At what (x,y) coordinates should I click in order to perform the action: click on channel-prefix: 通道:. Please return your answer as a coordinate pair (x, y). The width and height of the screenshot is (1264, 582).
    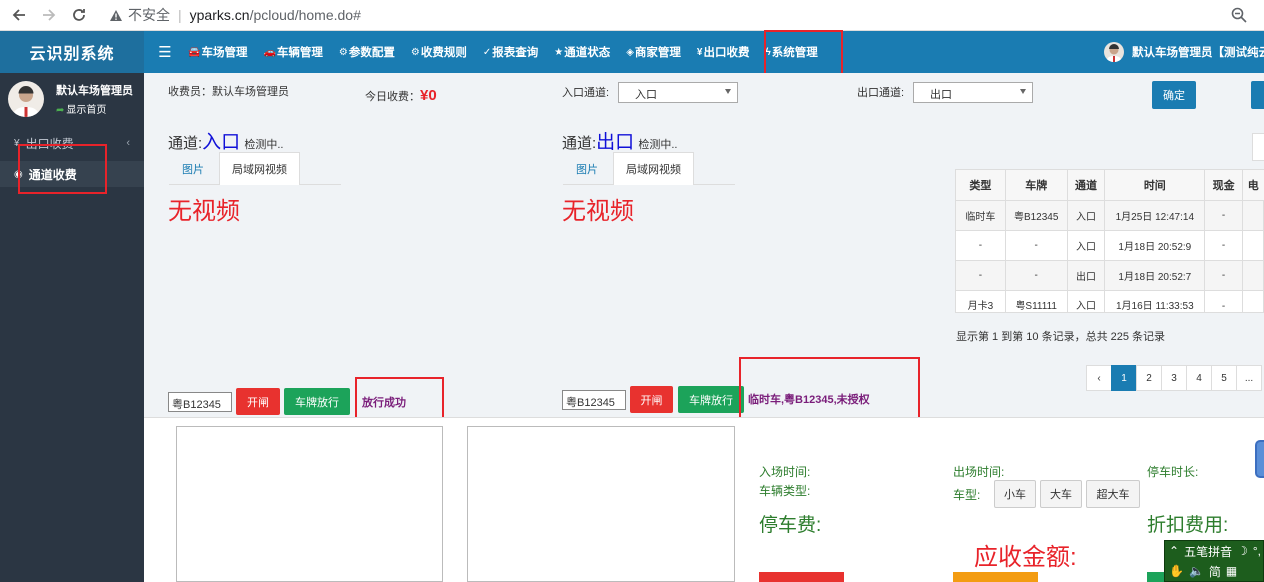
    Looking at the image, I should click on (185, 143).